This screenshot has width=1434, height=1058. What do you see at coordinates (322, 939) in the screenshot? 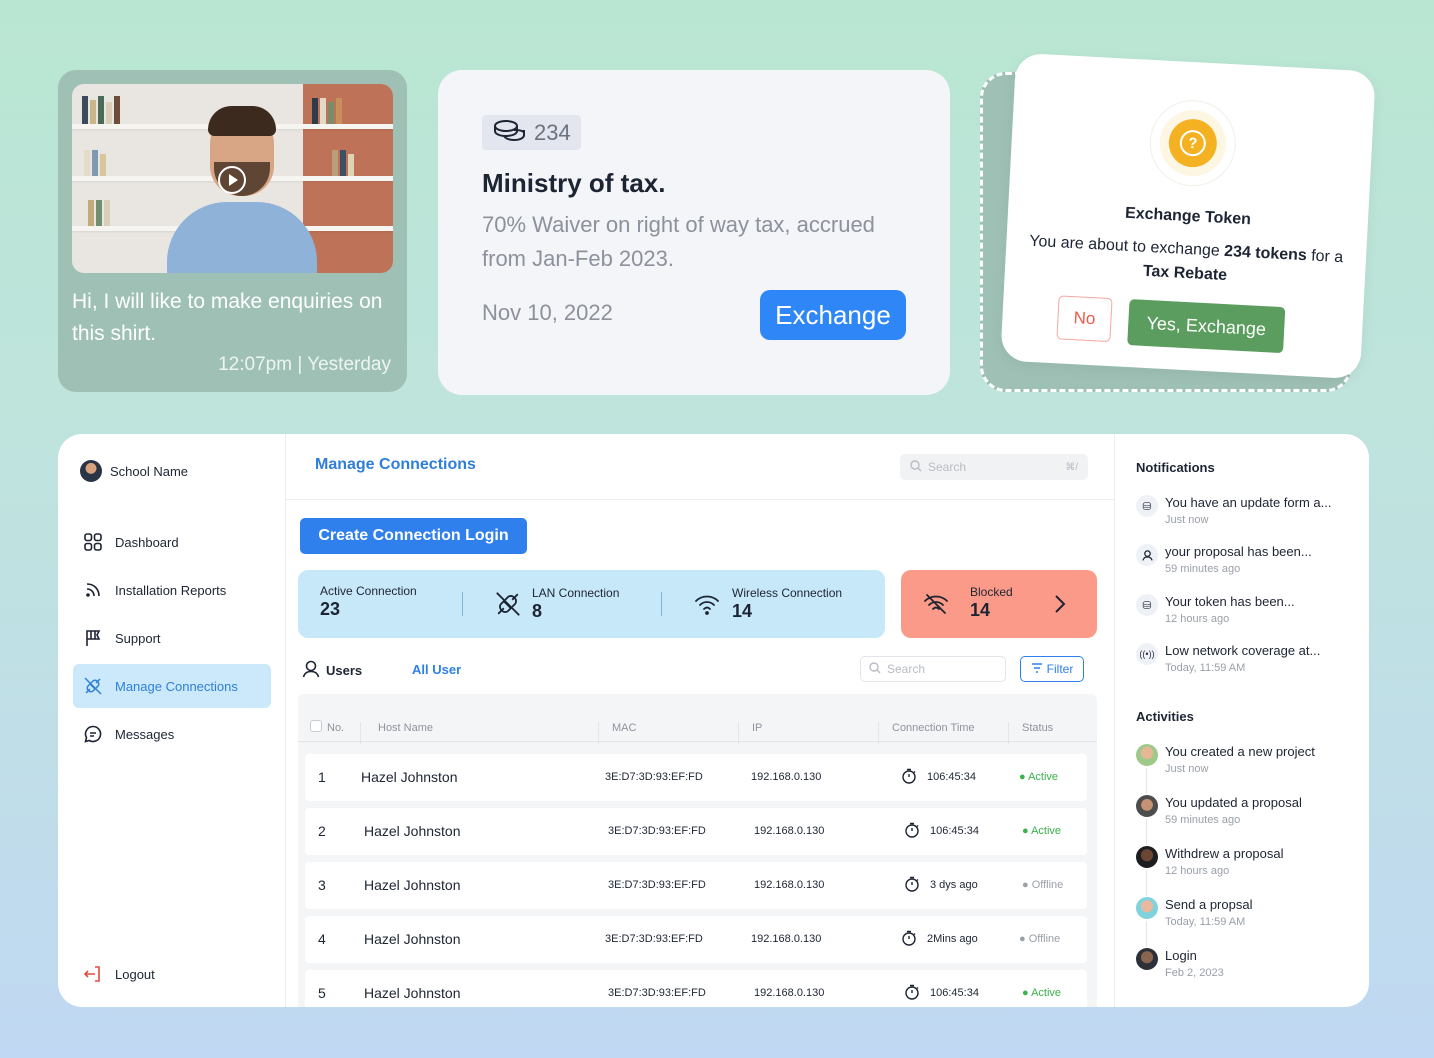
I see `row-number: 4` at bounding box center [322, 939].